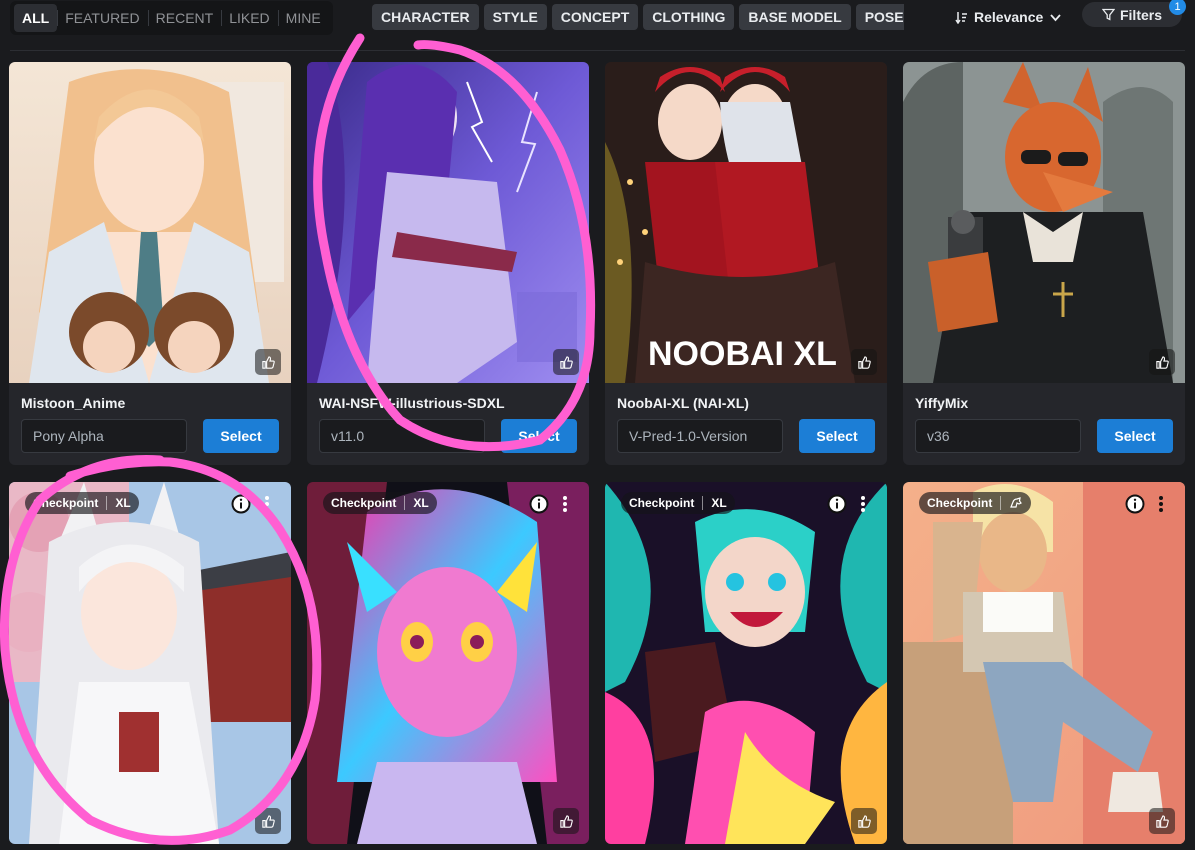  What do you see at coordinates (36, 18) in the screenshot?
I see `tab-all: ALL` at bounding box center [36, 18].